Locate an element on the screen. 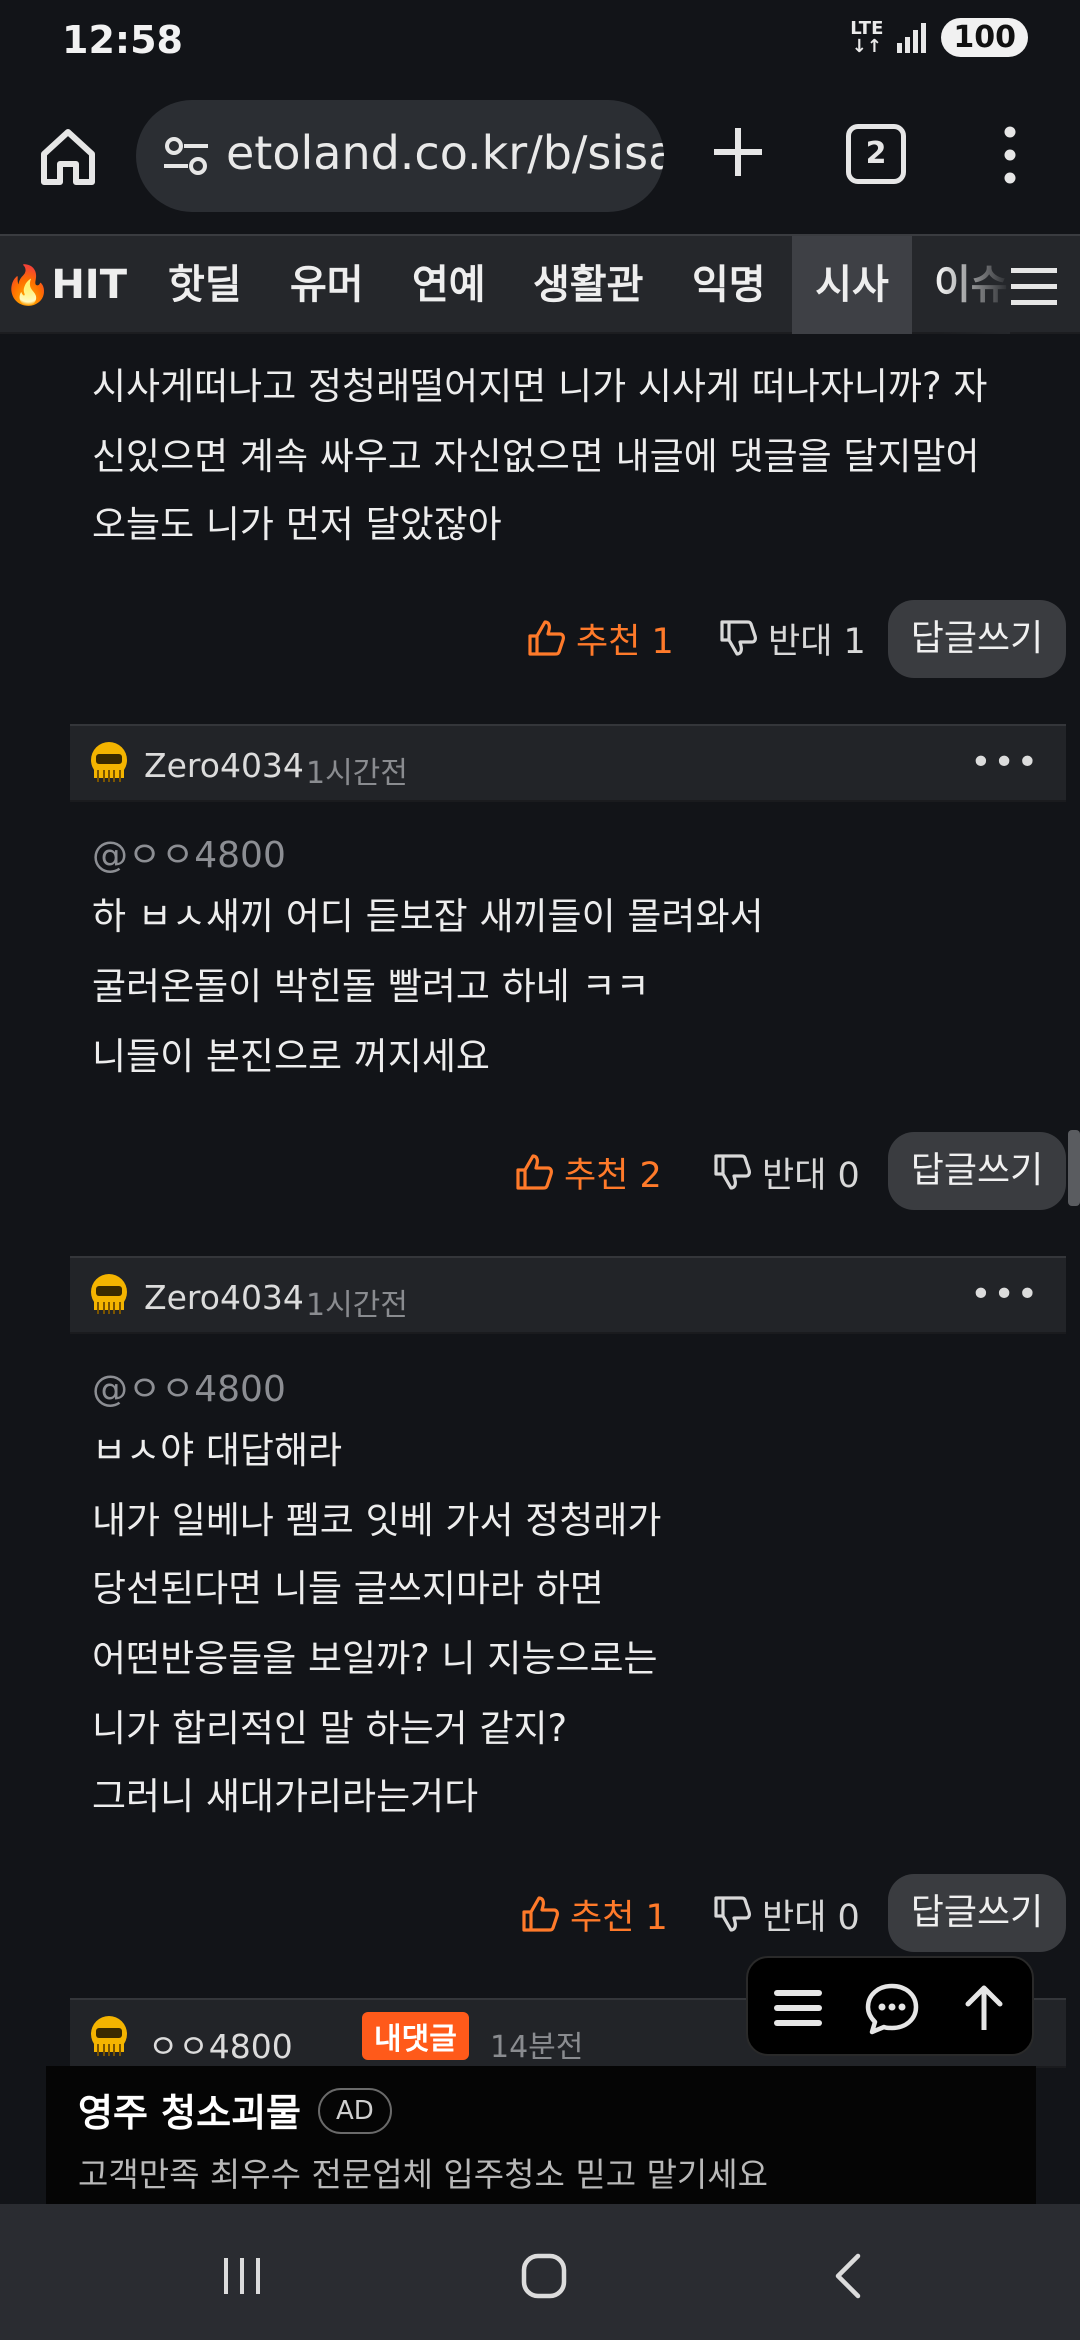 Image resolution: width=1080 pixels, height=2340 pixels. site-settings-icon is located at coordinates (186, 156).